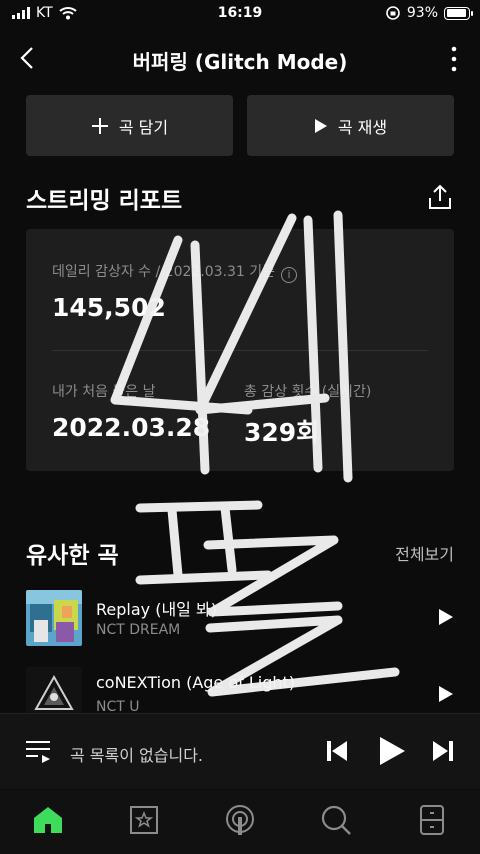  What do you see at coordinates (392, 751) in the screenshot?
I see `play-pause-icon` at bounding box center [392, 751].